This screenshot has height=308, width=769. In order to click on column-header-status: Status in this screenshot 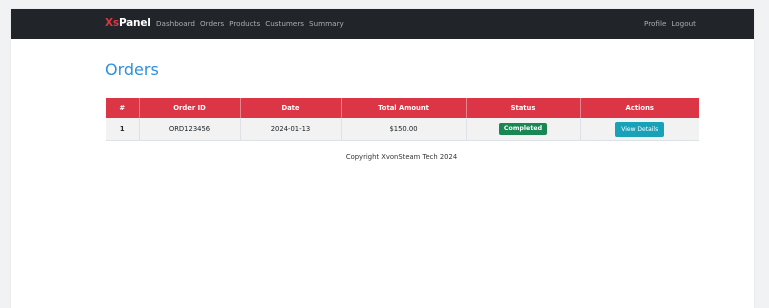, I will do `click(523, 108)`.